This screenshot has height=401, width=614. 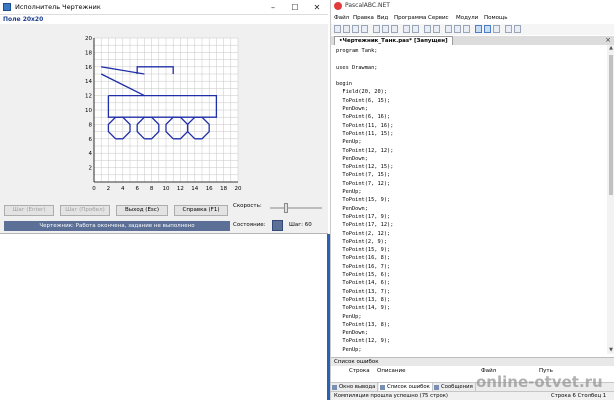 I want to click on options-icon, so click(x=508, y=29).